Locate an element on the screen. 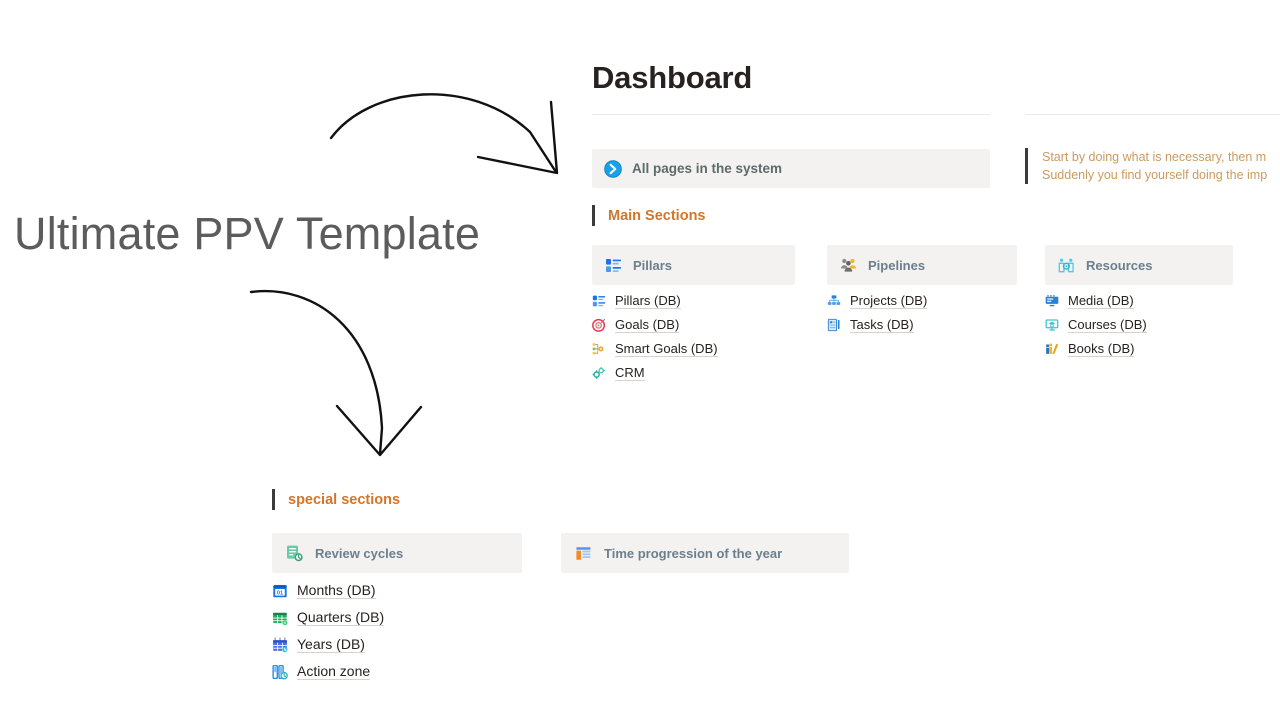 The width and height of the screenshot is (1280, 720). red-target-icon is located at coordinates (599, 325).